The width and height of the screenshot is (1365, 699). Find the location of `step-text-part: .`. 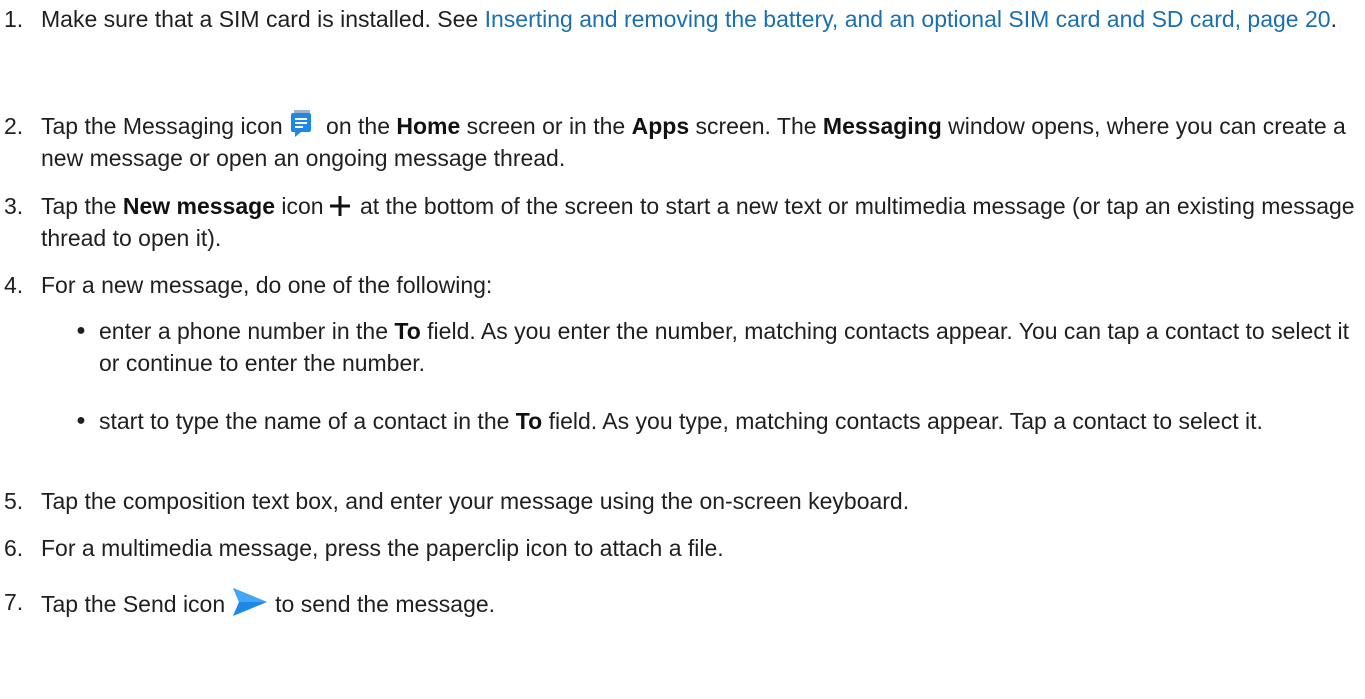

step-text-part: . is located at coordinates (1333, 19).